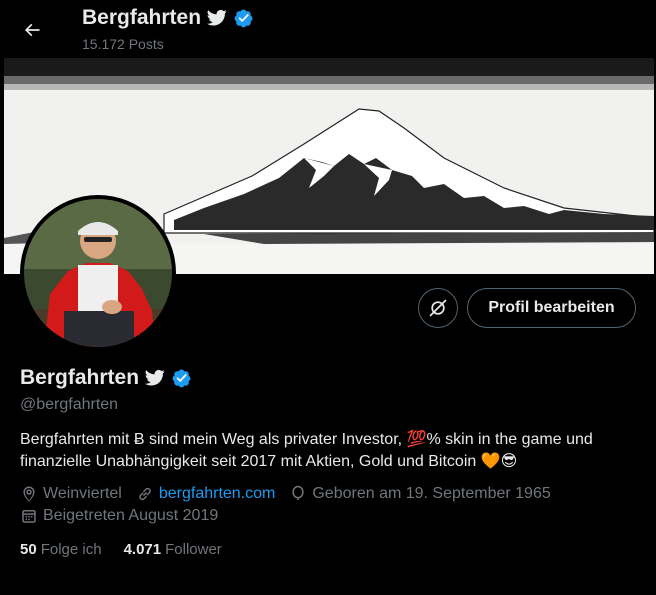 This screenshot has height=595, width=656. I want to click on back-button, so click(32, 30).